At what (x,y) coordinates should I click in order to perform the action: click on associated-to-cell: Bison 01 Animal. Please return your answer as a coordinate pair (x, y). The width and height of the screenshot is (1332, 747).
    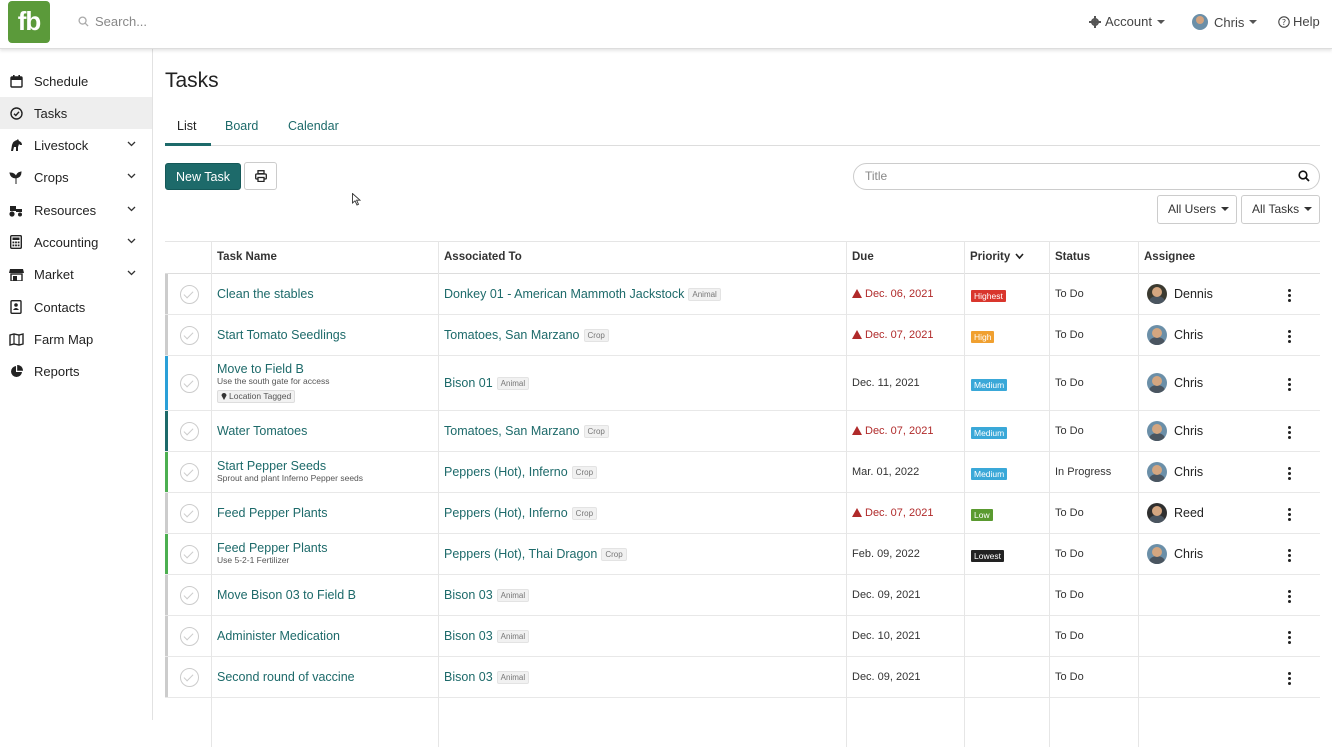
    Looking at the image, I should click on (487, 383).